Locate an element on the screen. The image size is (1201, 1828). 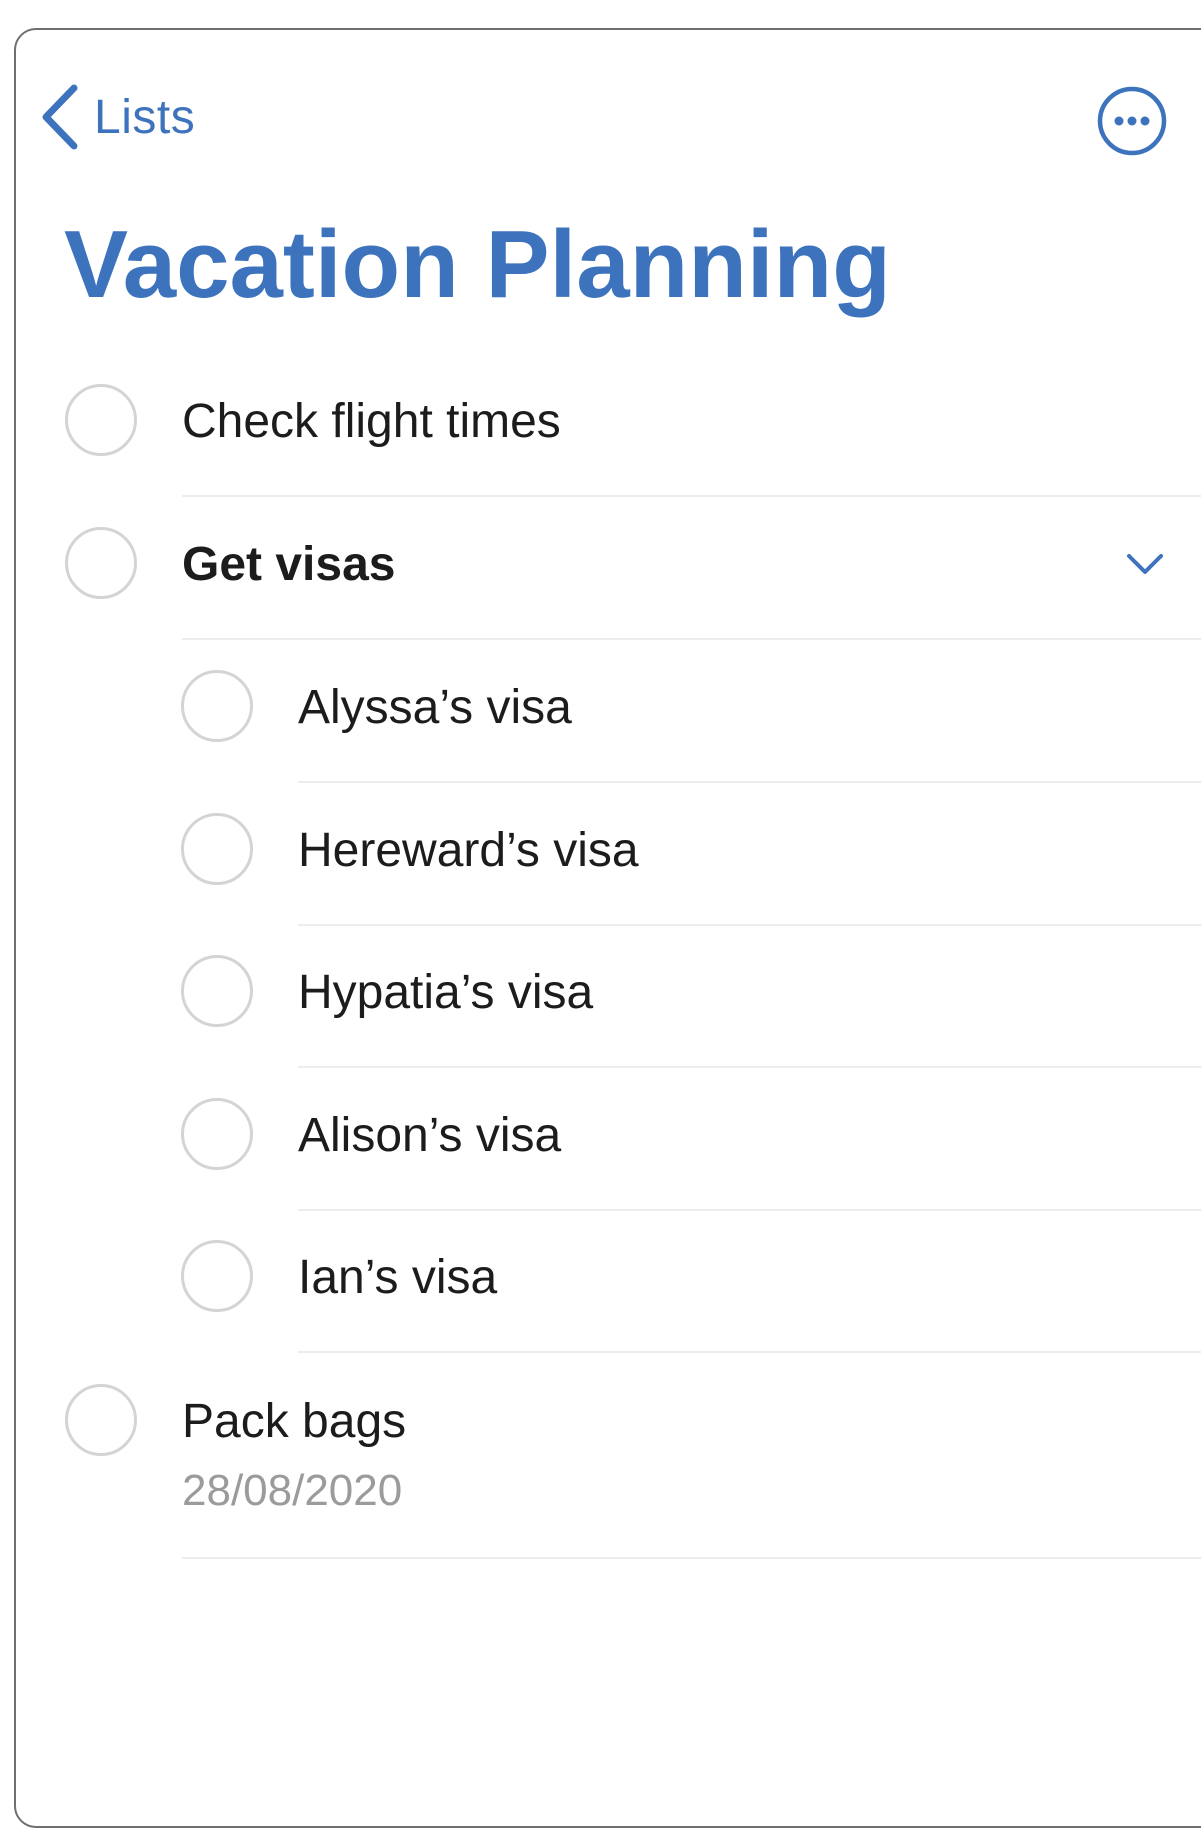
task-label: Pack bags is located at coordinates (294, 1421).